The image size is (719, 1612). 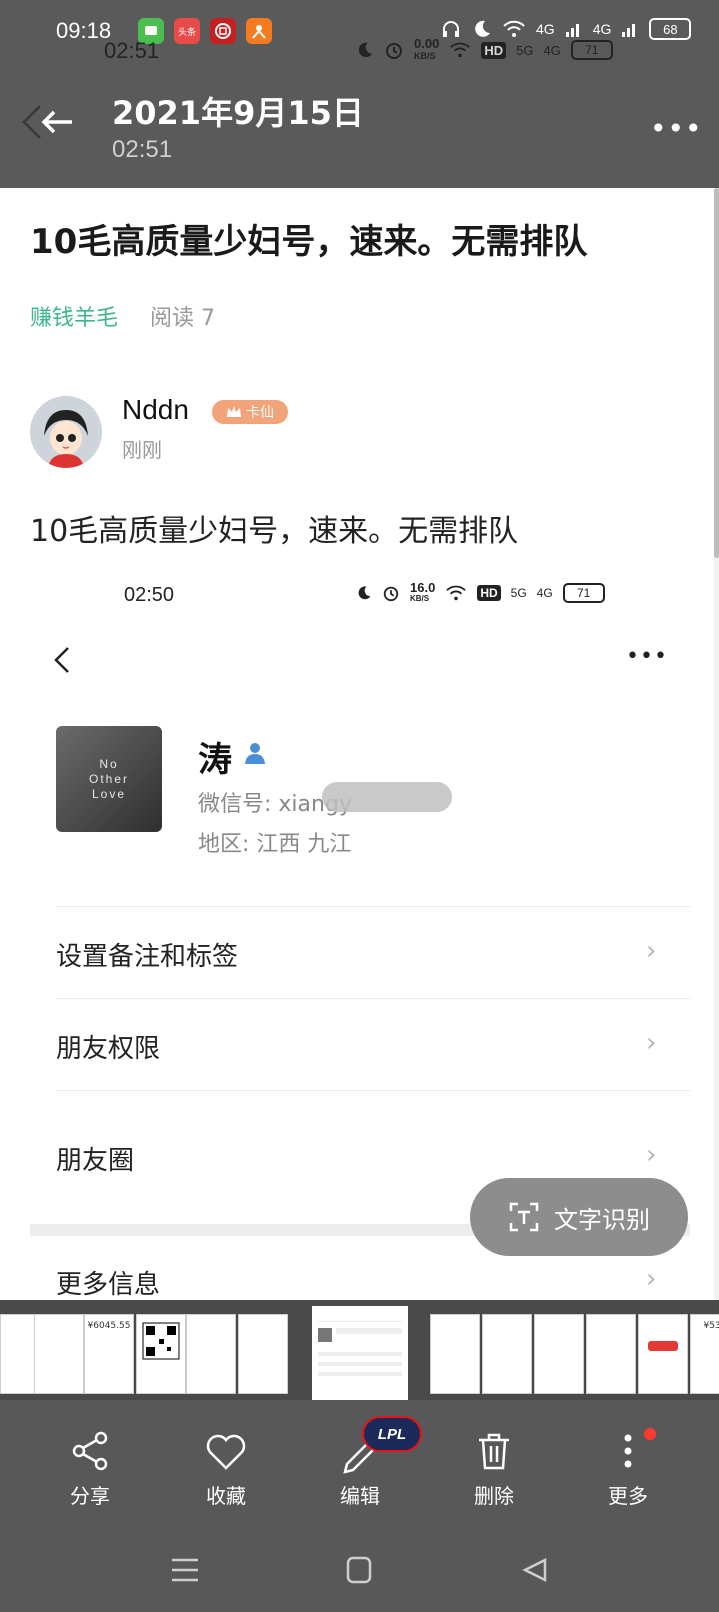 I want to click on article-body: 10毛高质量少妇号，速来。无需排队, so click(x=274, y=531).